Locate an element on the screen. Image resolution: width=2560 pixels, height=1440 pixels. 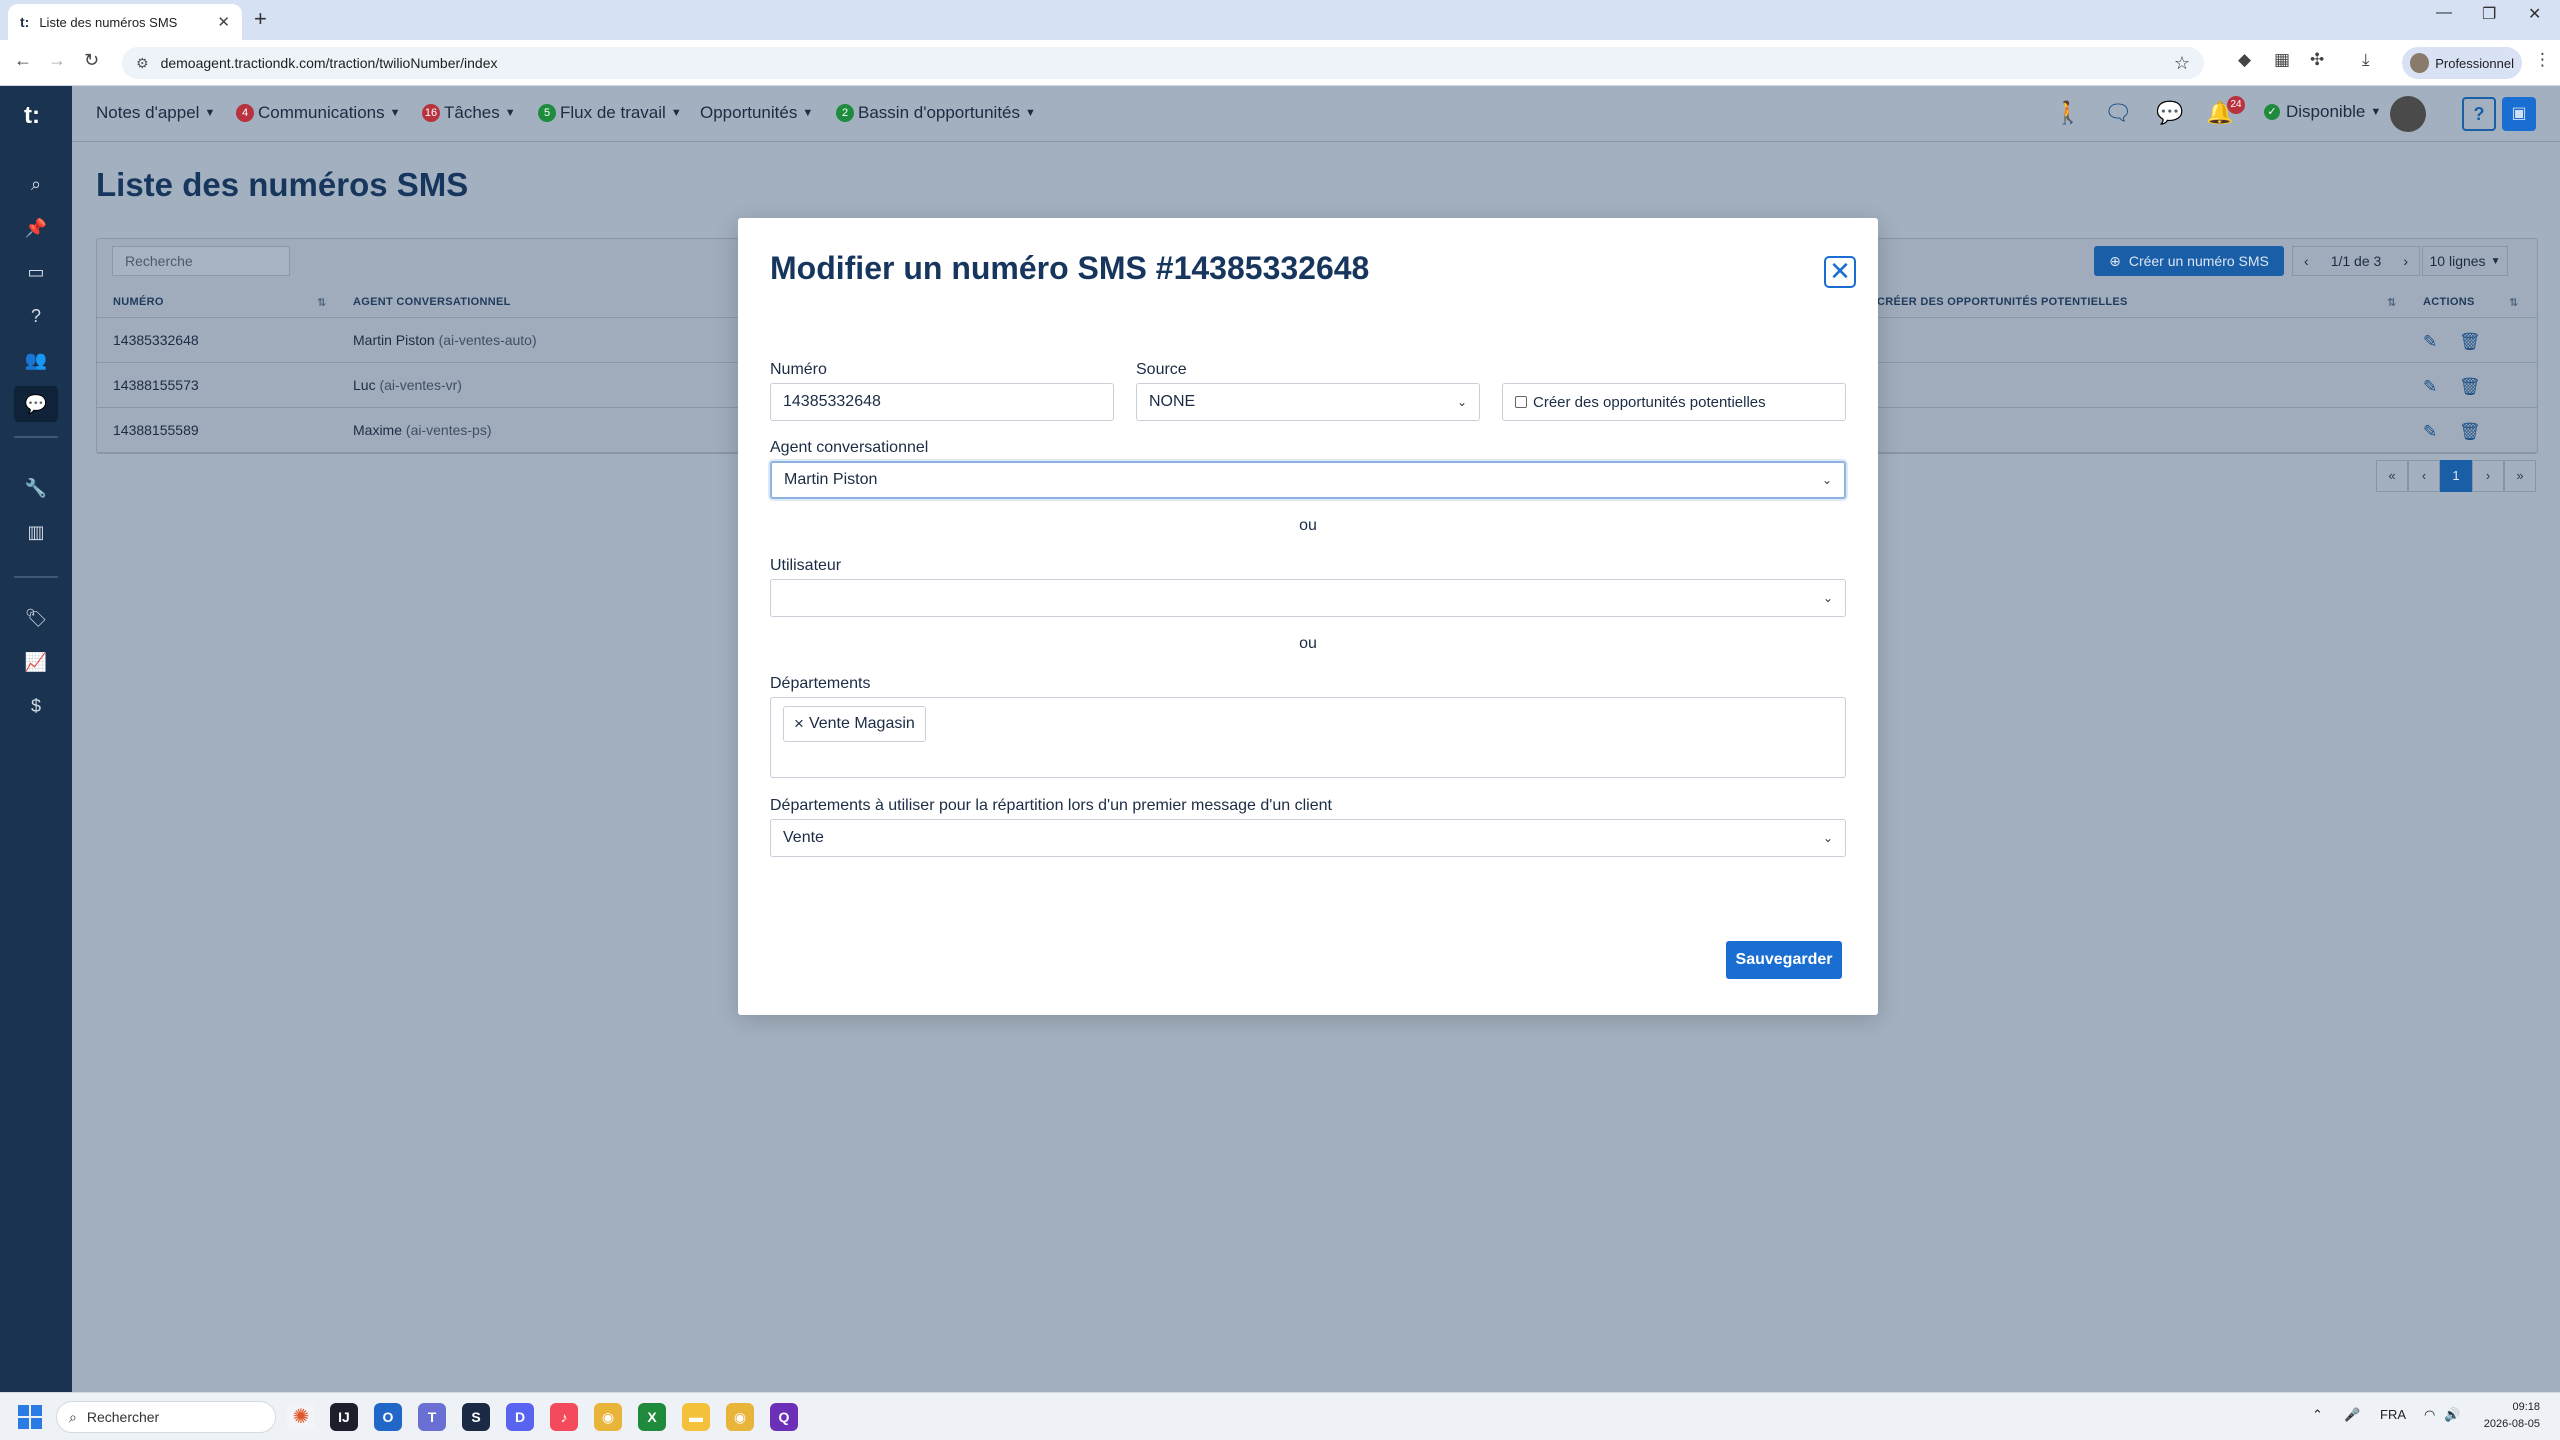
menu-opportunities: Opportunités ▼ is located at coordinates (756, 113).